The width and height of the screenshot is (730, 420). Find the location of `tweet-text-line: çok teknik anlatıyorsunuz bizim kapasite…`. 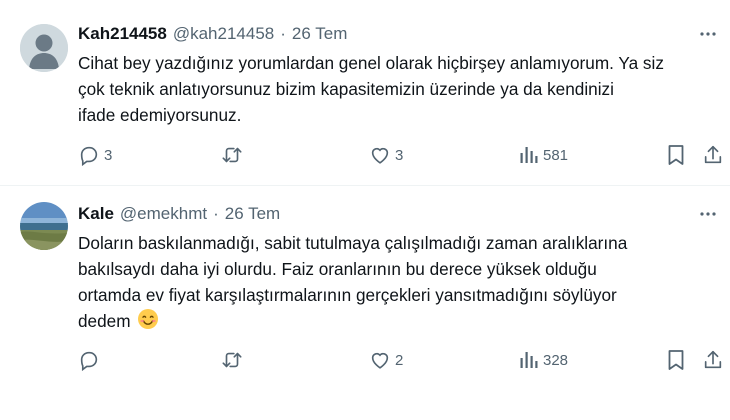

tweet-text-line: çok teknik anlatıyorsunuz bizim kapasite… is located at coordinates (346, 89).